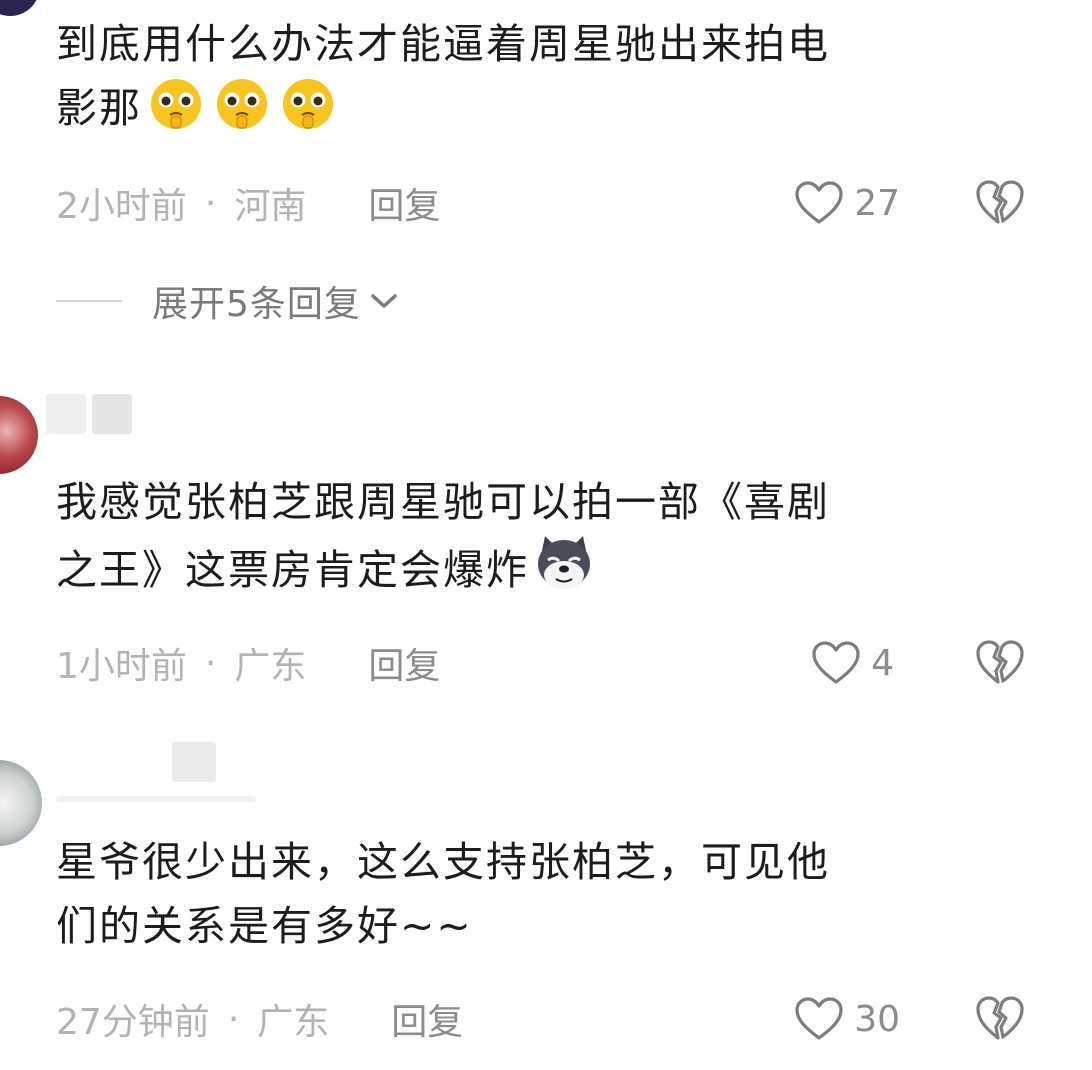 The image size is (1092, 1070). Describe the element at coordinates (877, 1019) in the screenshot. I see `like-count: 30` at that location.